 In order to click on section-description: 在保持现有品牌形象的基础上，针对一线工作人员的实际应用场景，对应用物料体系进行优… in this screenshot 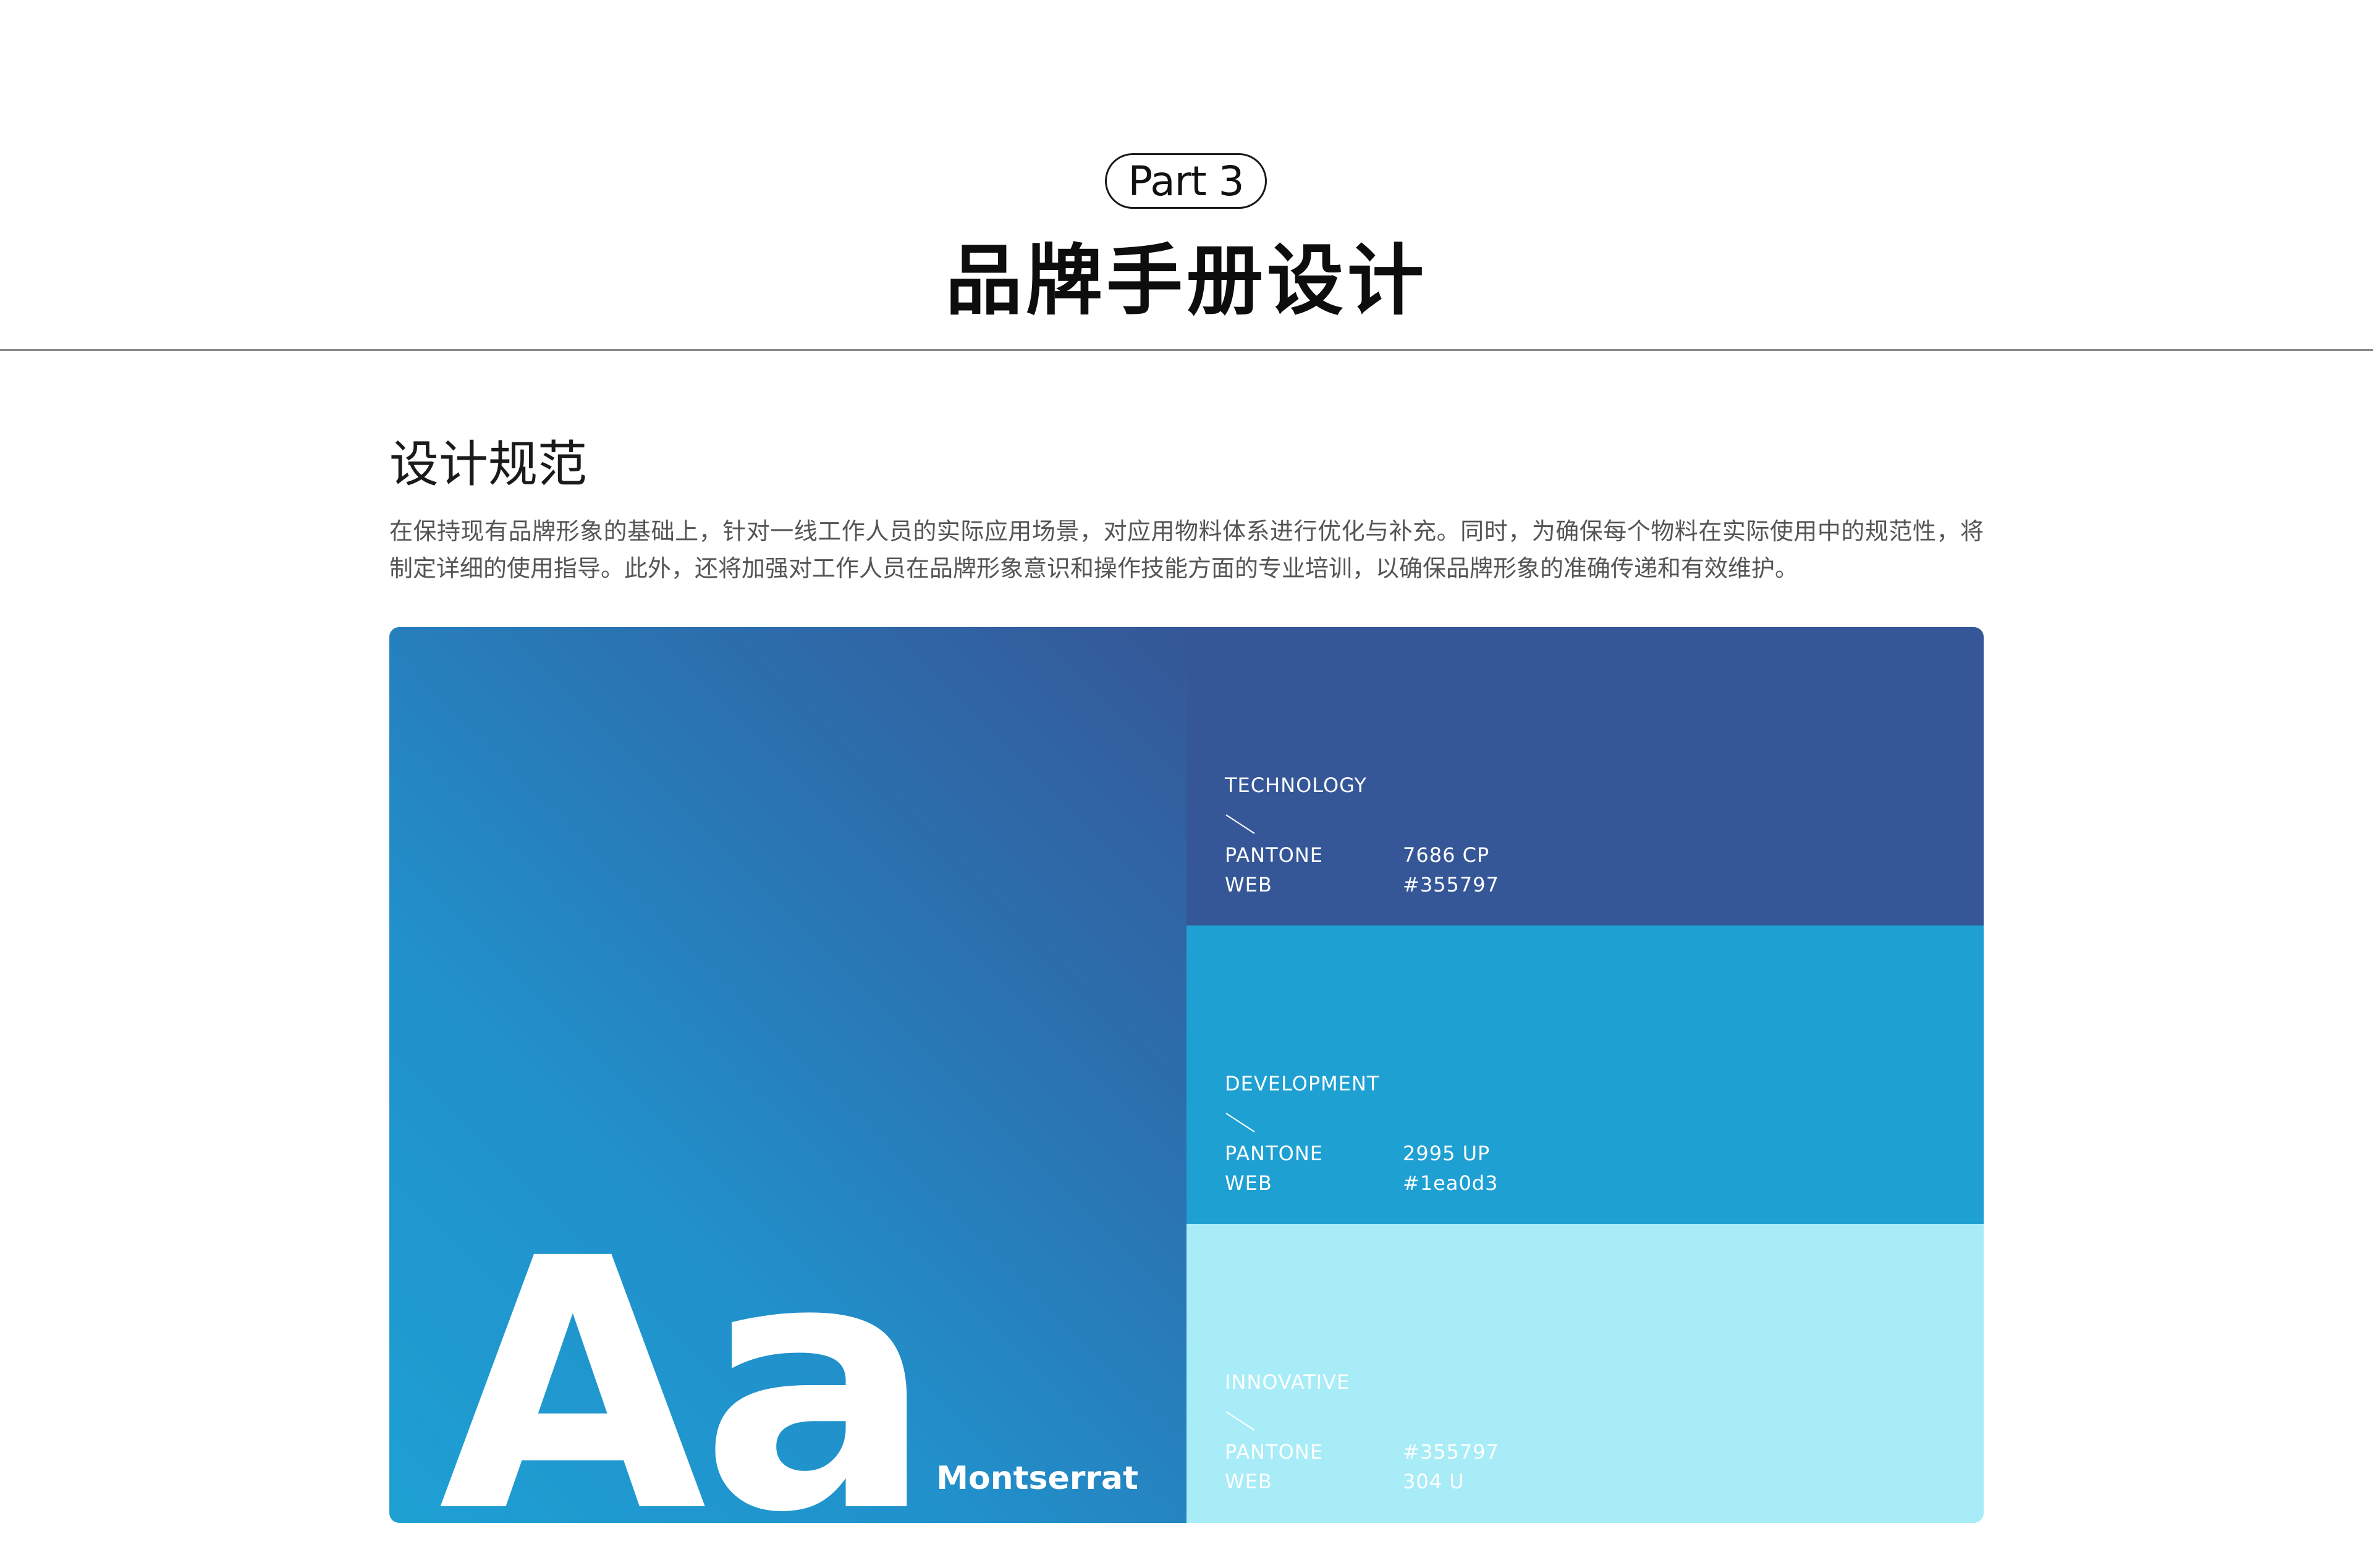, I will do `click(1186, 550)`.